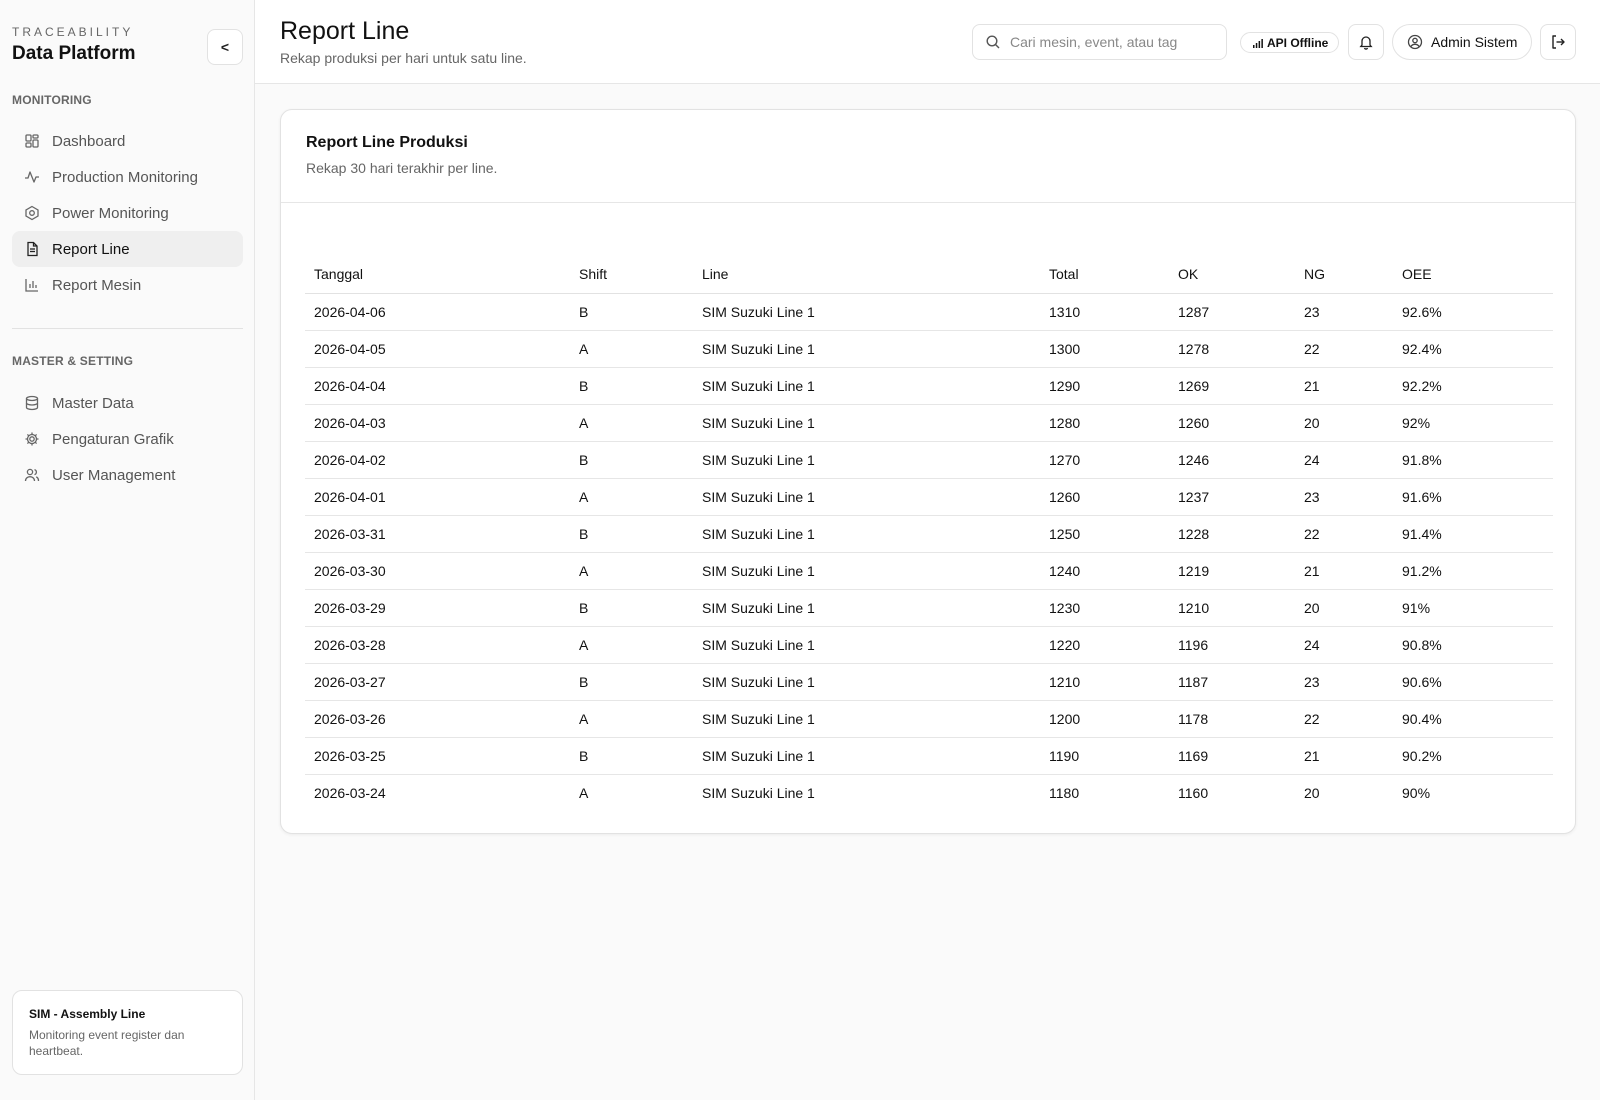 This screenshot has width=1600, height=1100. I want to click on cell-tanggal: 2026-03-26, so click(437, 719).